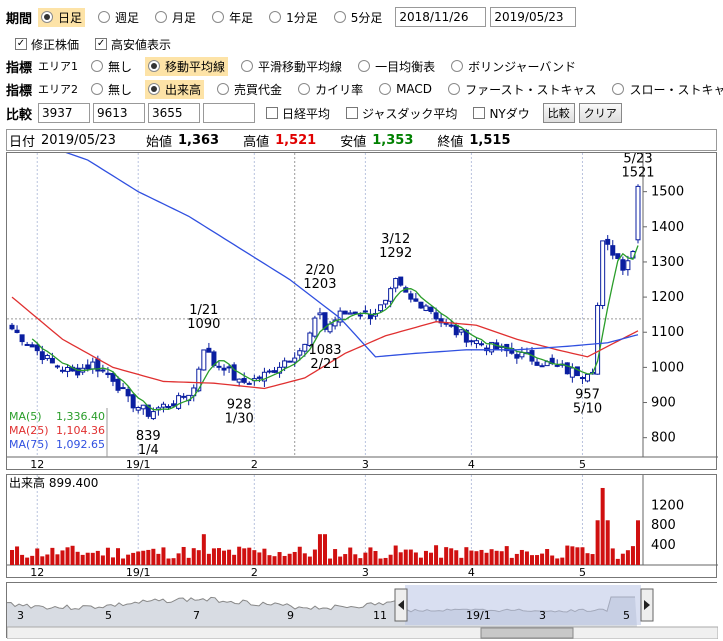 The image size is (723, 641). I want to click on x-tick-label: 4, so click(471, 572).